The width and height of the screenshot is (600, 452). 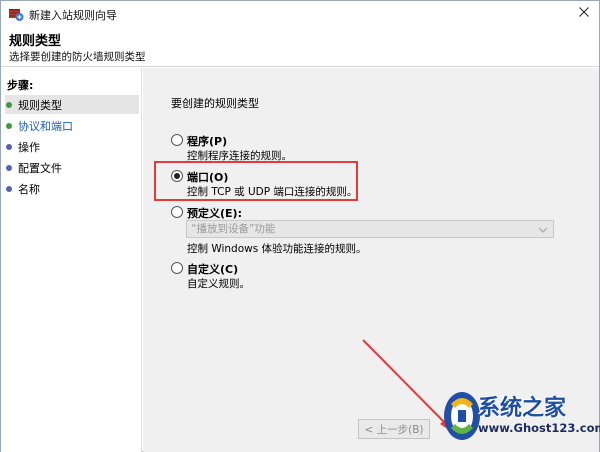 What do you see at coordinates (394, 429) in the screenshot?
I see `back-button: < 上一步(B)` at bounding box center [394, 429].